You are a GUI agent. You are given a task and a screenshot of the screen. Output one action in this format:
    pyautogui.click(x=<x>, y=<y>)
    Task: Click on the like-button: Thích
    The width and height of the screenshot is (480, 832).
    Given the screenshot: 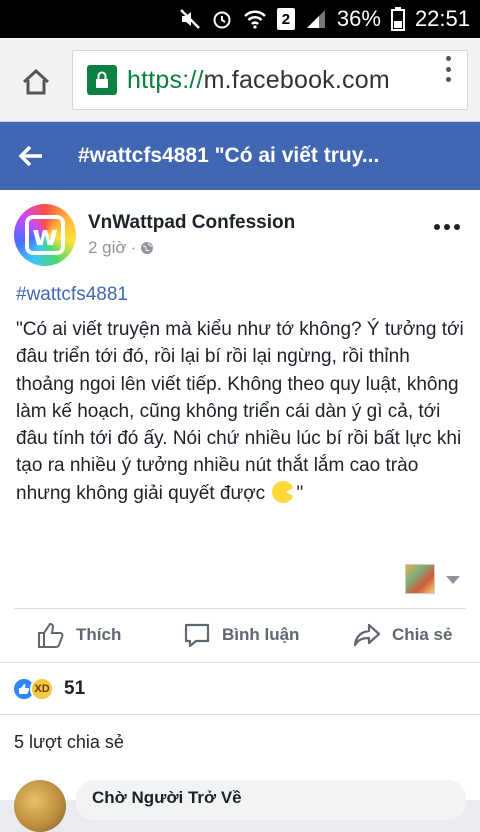 What is the action you would take?
    pyautogui.click(x=78, y=635)
    